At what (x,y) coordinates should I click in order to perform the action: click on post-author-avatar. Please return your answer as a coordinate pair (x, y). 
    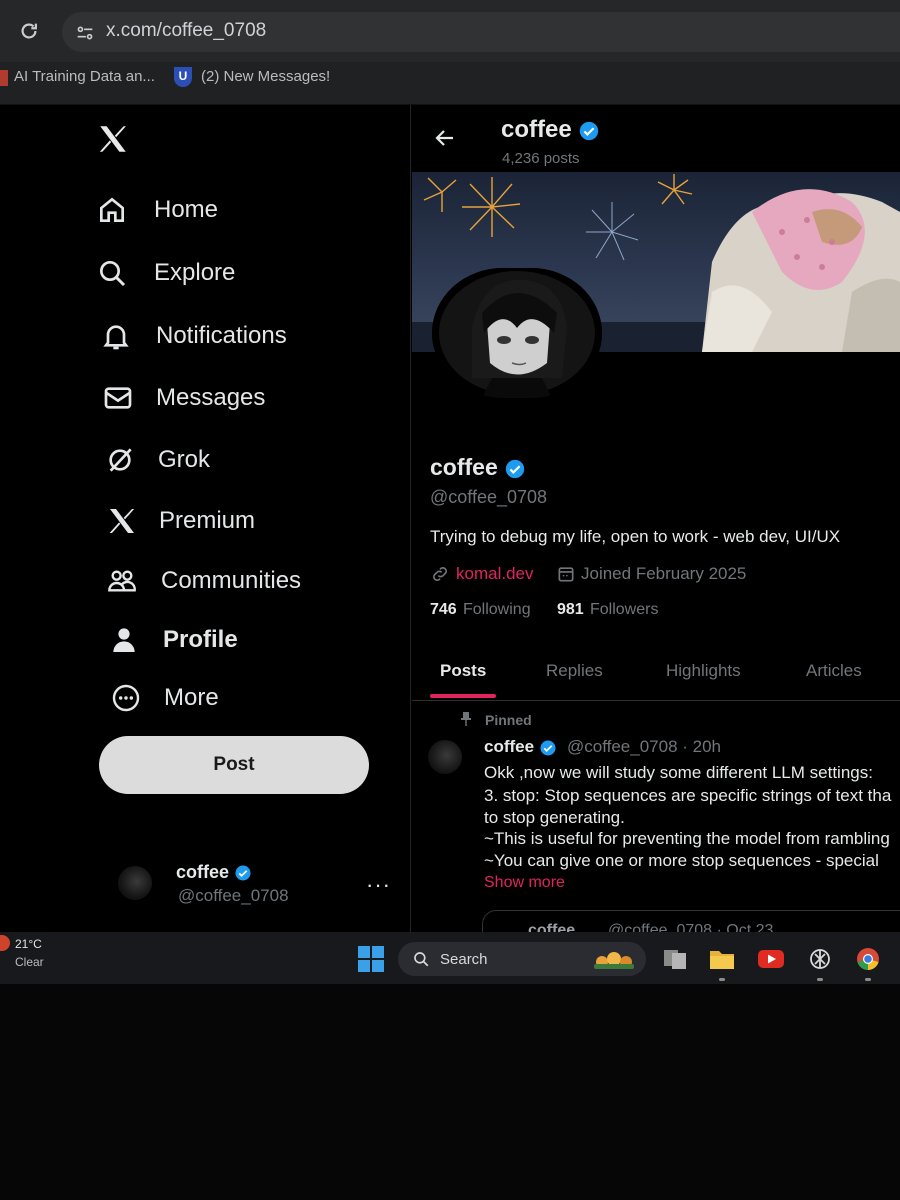
    Looking at the image, I should click on (445, 757).